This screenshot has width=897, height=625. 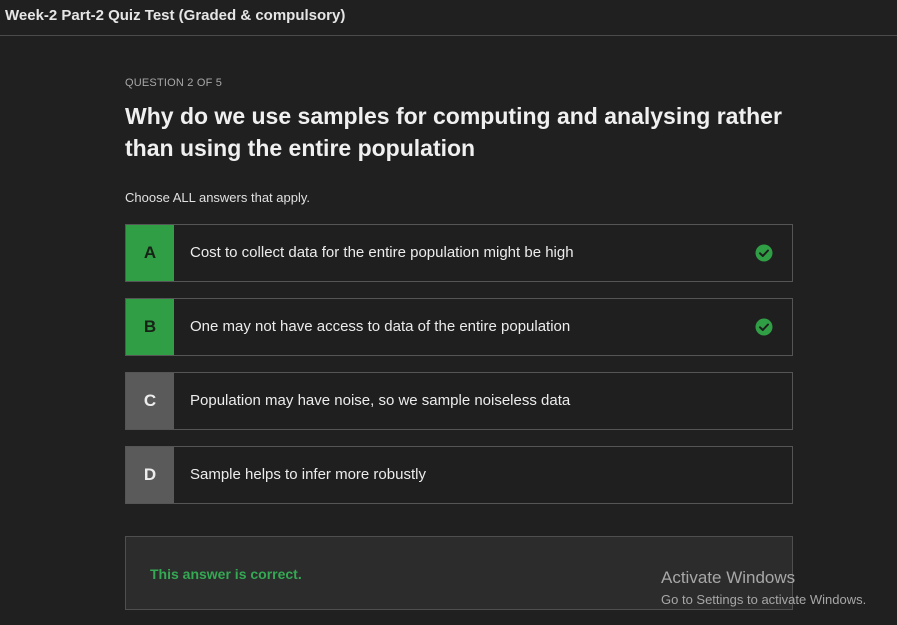 What do you see at coordinates (308, 474) in the screenshot?
I see `option-text: Sample helps to infer more robustly` at bounding box center [308, 474].